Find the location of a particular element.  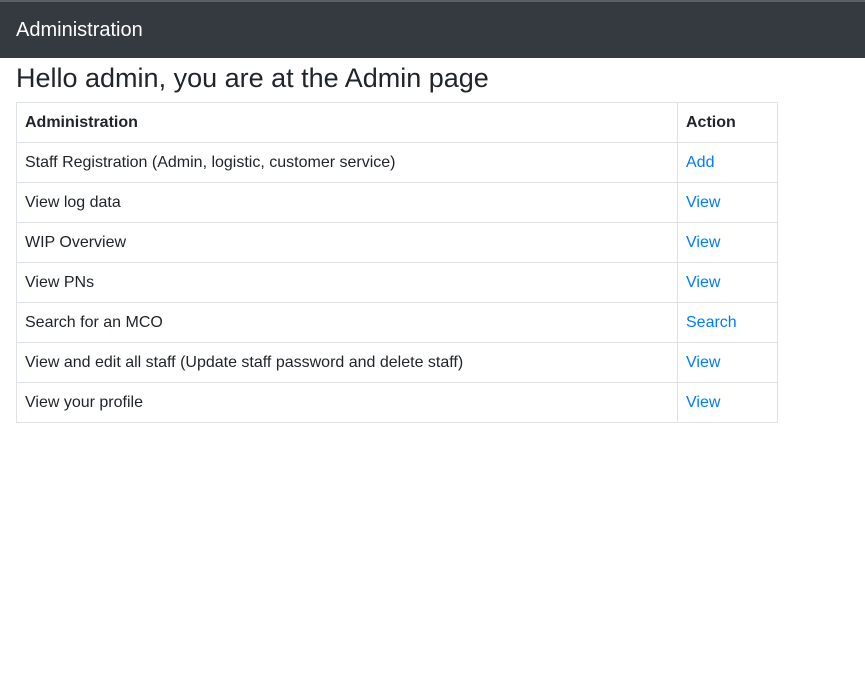

table-row: View your profile View is located at coordinates (397, 403).